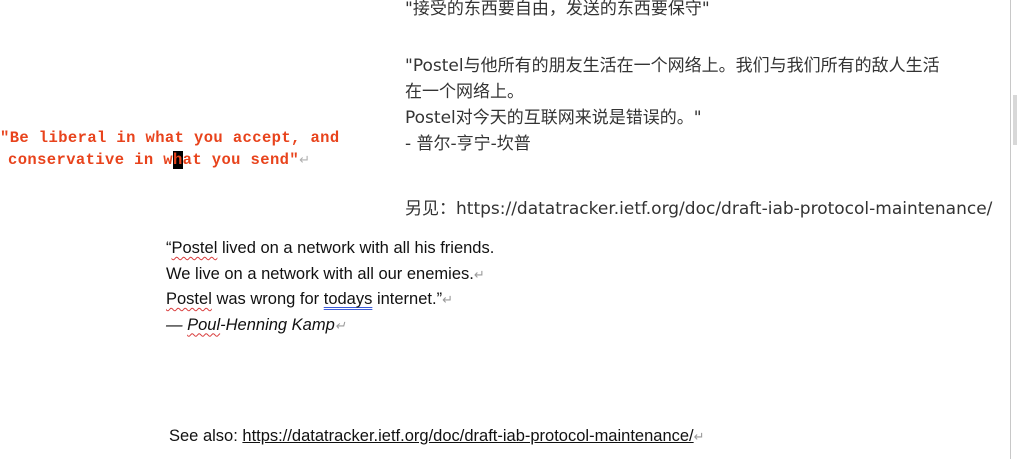 The height and width of the screenshot is (459, 1017). What do you see at coordinates (177, 160) in the screenshot?
I see `text-cursor: h` at bounding box center [177, 160].